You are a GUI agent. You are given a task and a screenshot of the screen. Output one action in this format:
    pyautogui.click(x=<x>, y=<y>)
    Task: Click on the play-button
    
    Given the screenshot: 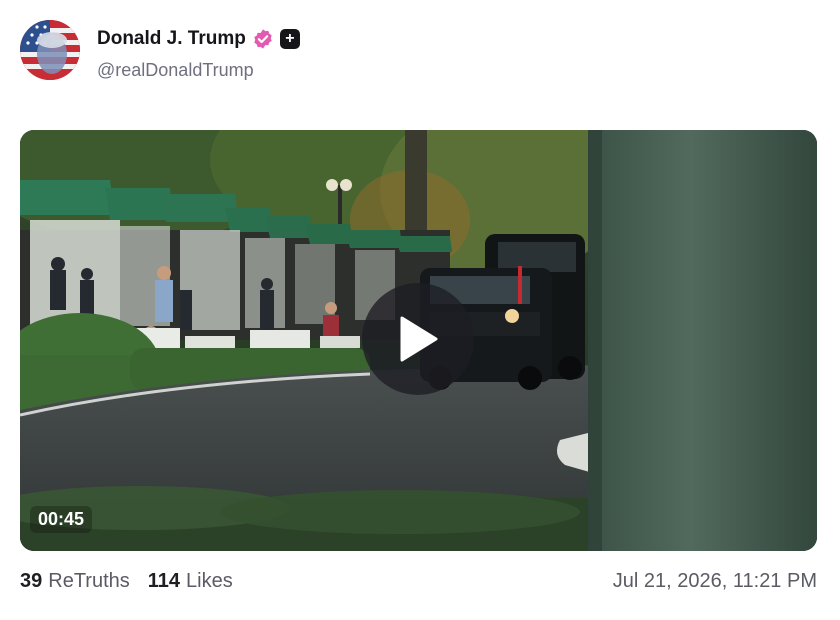 What is the action you would take?
    pyautogui.click(x=418, y=339)
    